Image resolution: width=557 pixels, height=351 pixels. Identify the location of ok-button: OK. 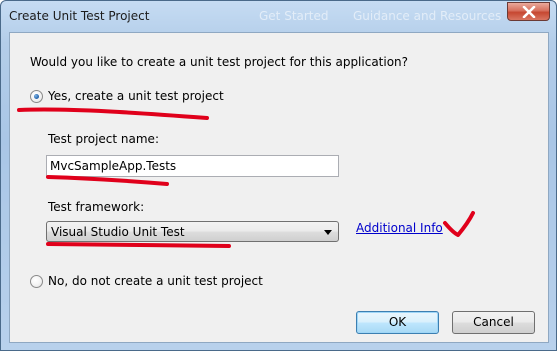
(397, 322).